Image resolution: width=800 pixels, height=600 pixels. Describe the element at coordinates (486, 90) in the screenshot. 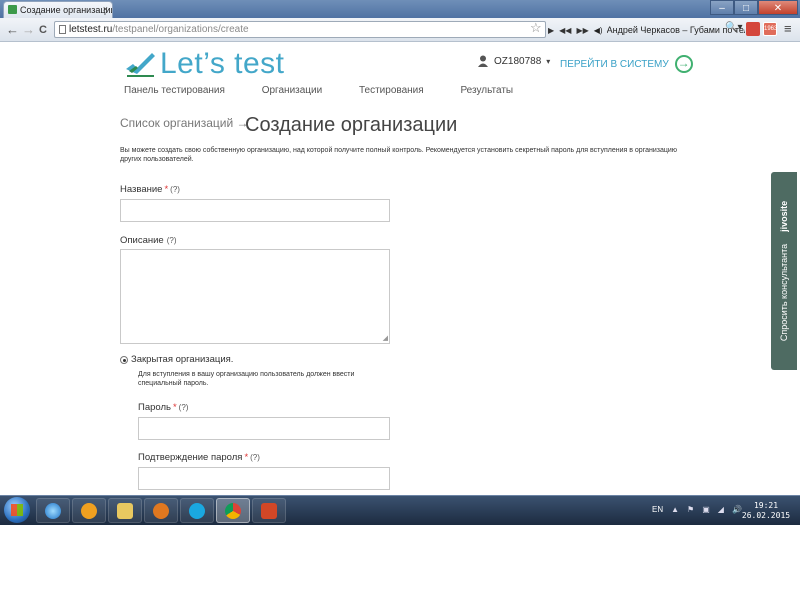

I see `nav-item-results: Результаты` at that location.